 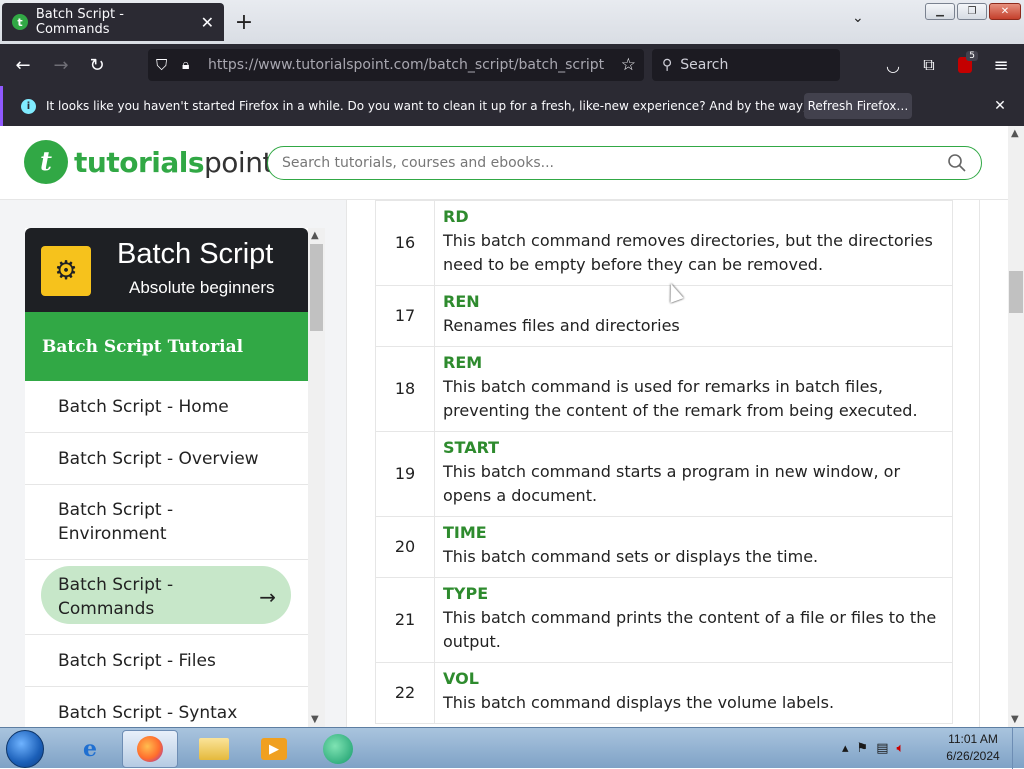 What do you see at coordinates (316, 477) in the screenshot?
I see `sidebar-scrollbar: ▲ ▼` at bounding box center [316, 477].